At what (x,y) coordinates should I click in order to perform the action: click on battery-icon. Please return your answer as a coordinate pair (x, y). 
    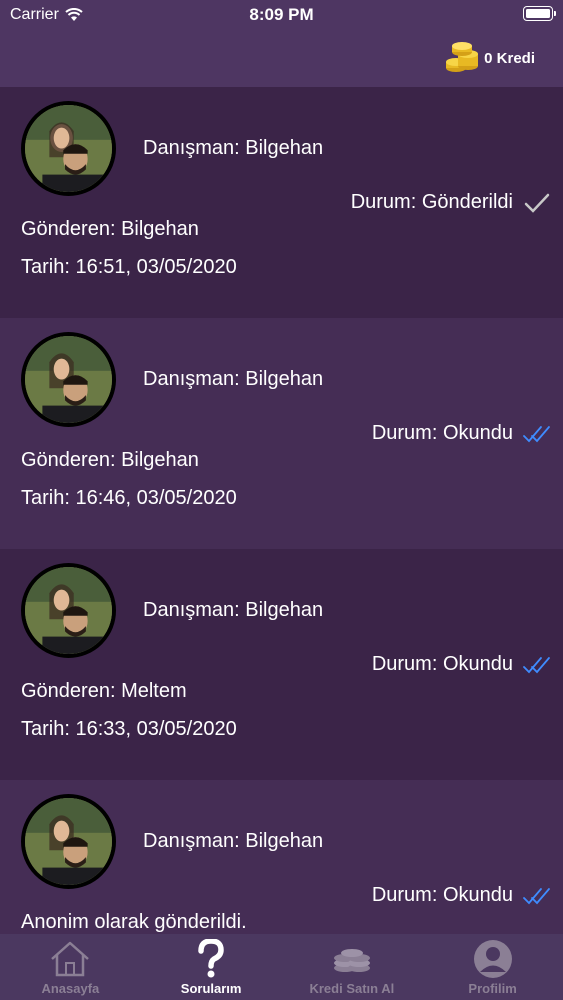
    Looking at the image, I should click on (539, 13).